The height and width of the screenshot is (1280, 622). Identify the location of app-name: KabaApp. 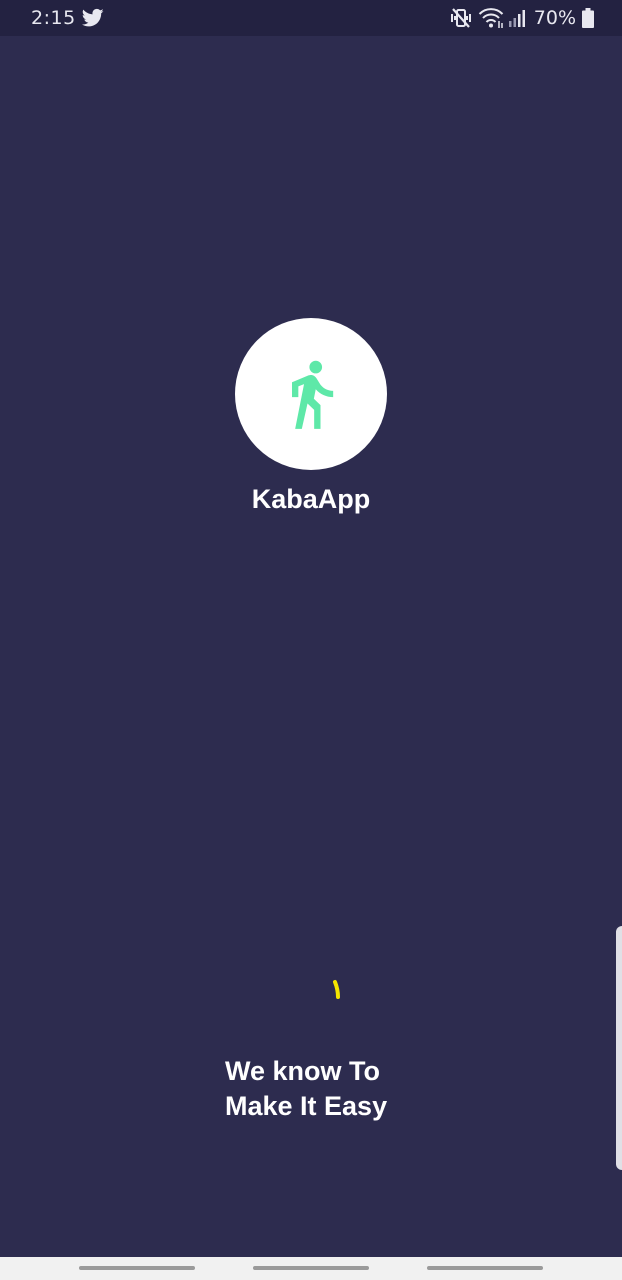
(311, 499).